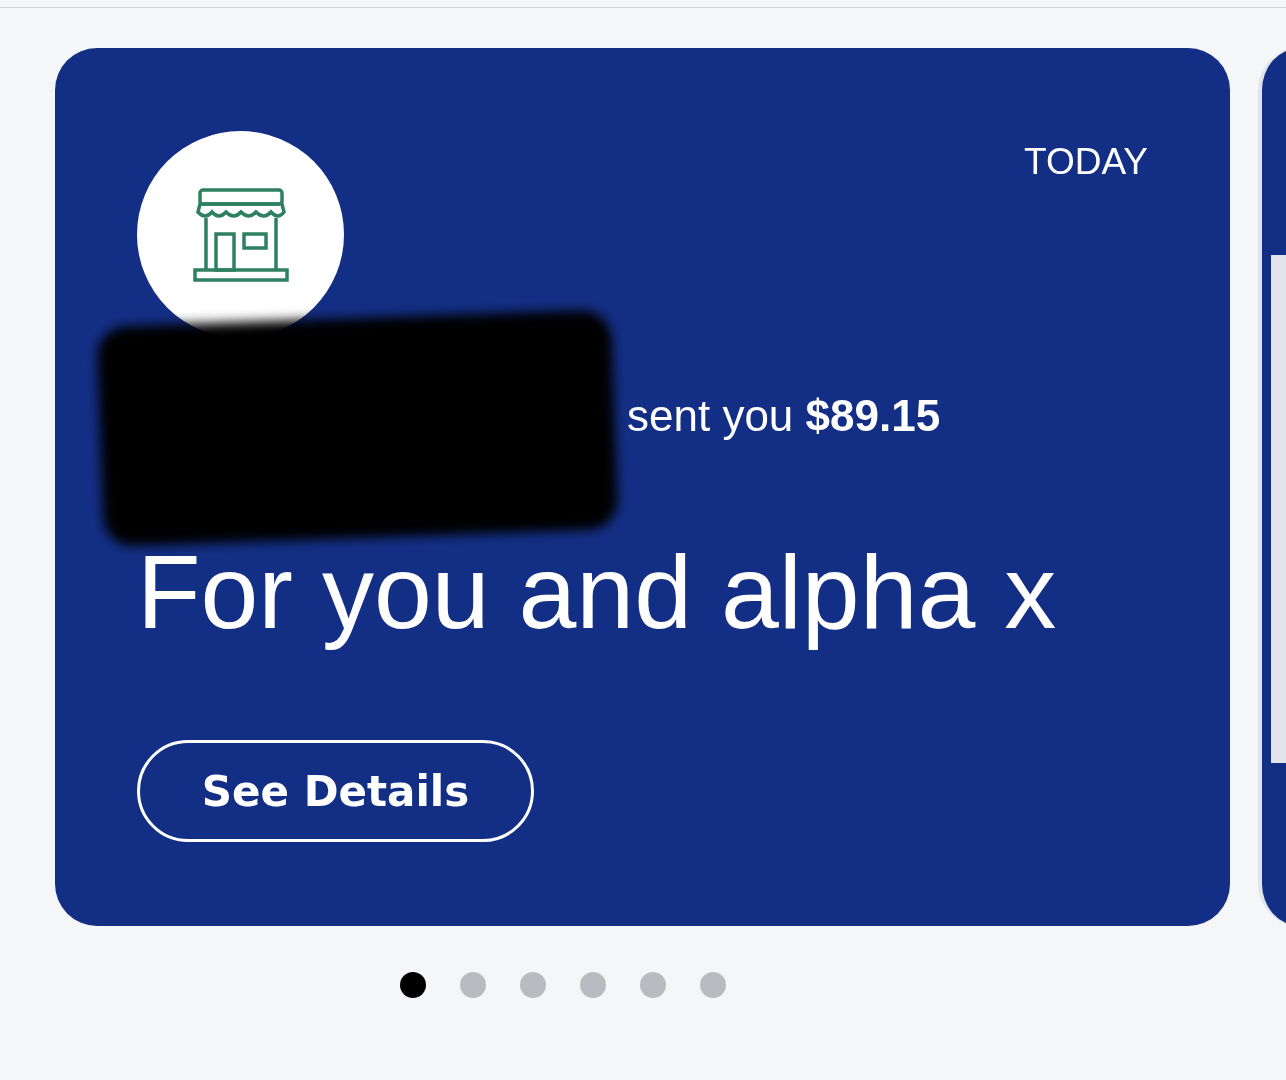  What do you see at coordinates (335, 791) in the screenshot?
I see `see-details-button: See Details` at bounding box center [335, 791].